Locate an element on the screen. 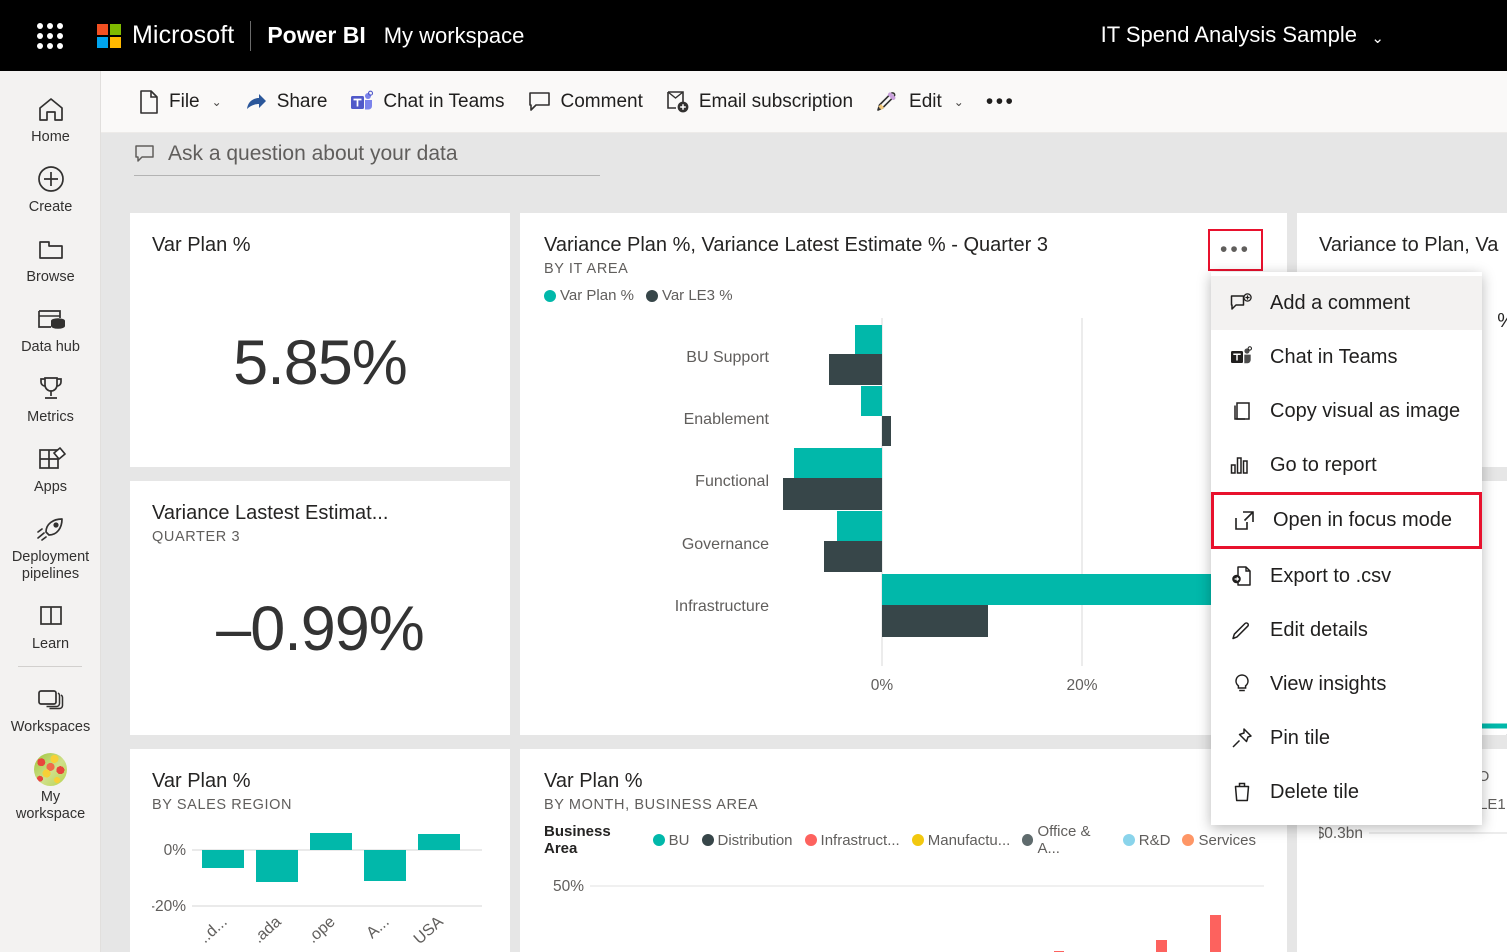 The width and height of the screenshot is (1507, 952). tile-kpi-var-plan: Var Plan % 5.85% is located at coordinates (320, 340).